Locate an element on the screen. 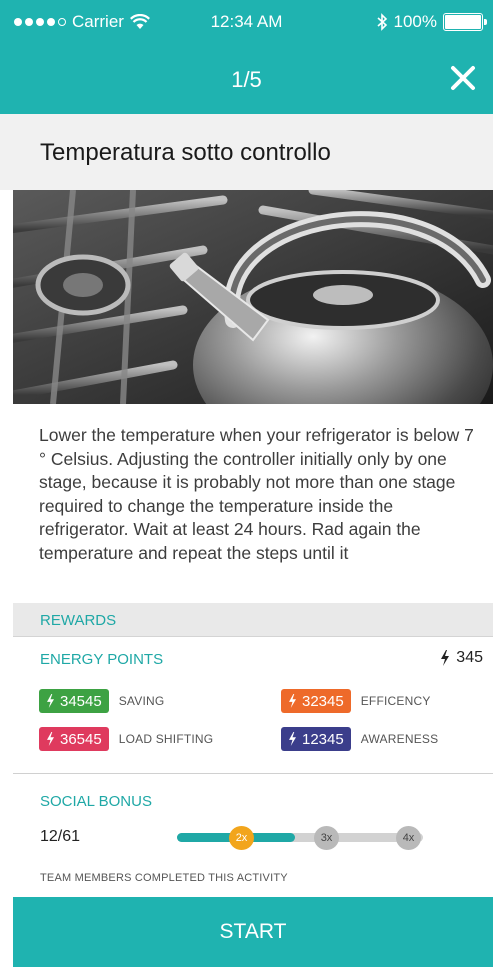  reward-chip: 32345 is located at coordinates (316, 701).